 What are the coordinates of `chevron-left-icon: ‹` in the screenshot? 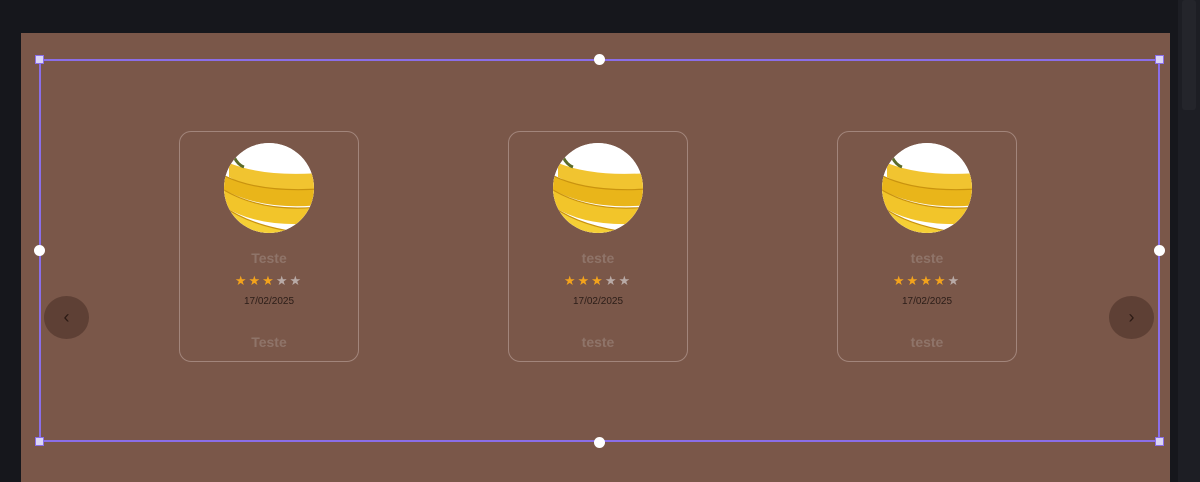 It's located at (66, 317).